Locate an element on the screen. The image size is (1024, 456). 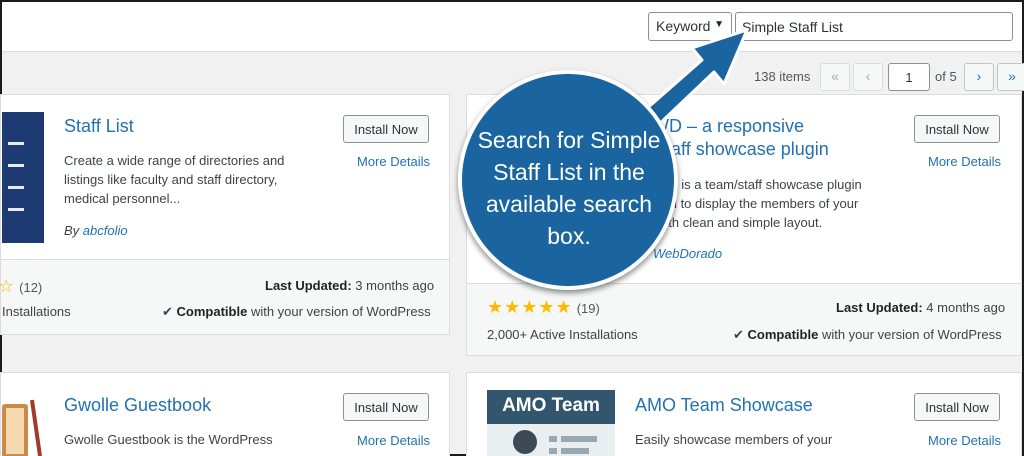
plugin-author: By abcfolio is located at coordinates (96, 230).